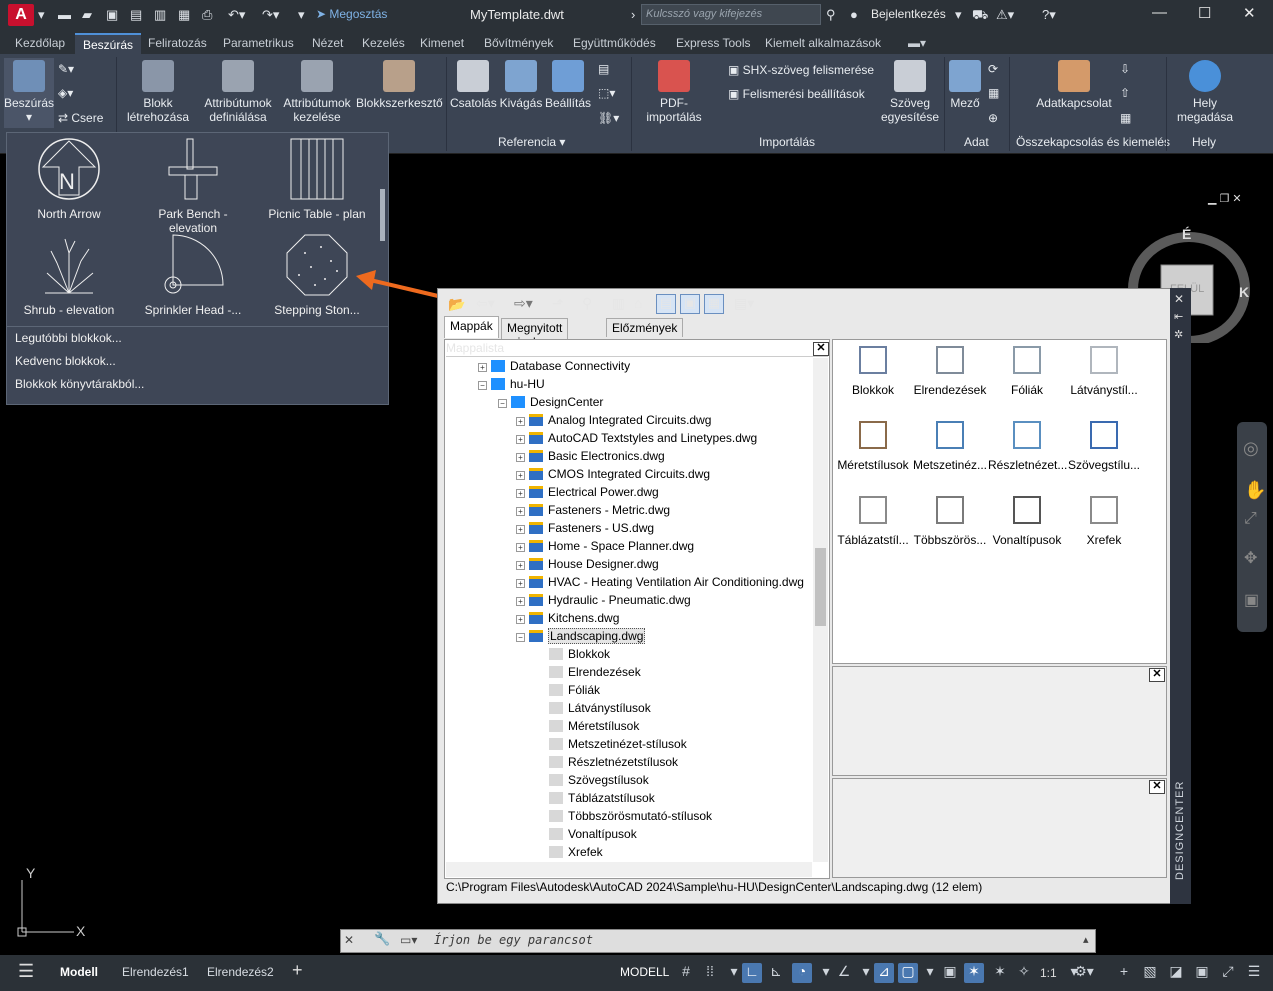 This screenshot has width=1273, height=991. What do you see at coordinates (21, 15) in the screenshot?
I see `autocad-logo-icon: A` at bounding box center [21, 15].